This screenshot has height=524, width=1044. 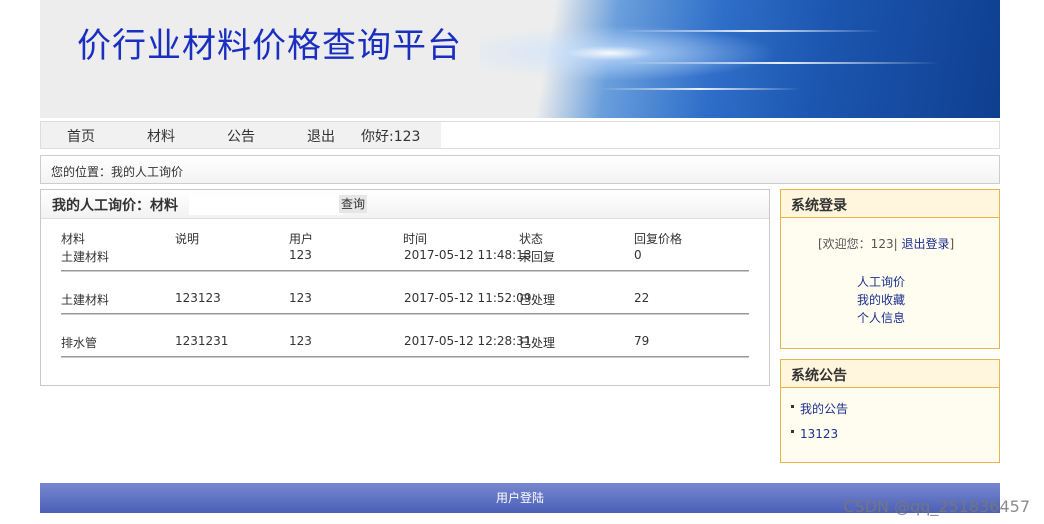 I want to click on column-header: 用户, so click(x=301, y=239).